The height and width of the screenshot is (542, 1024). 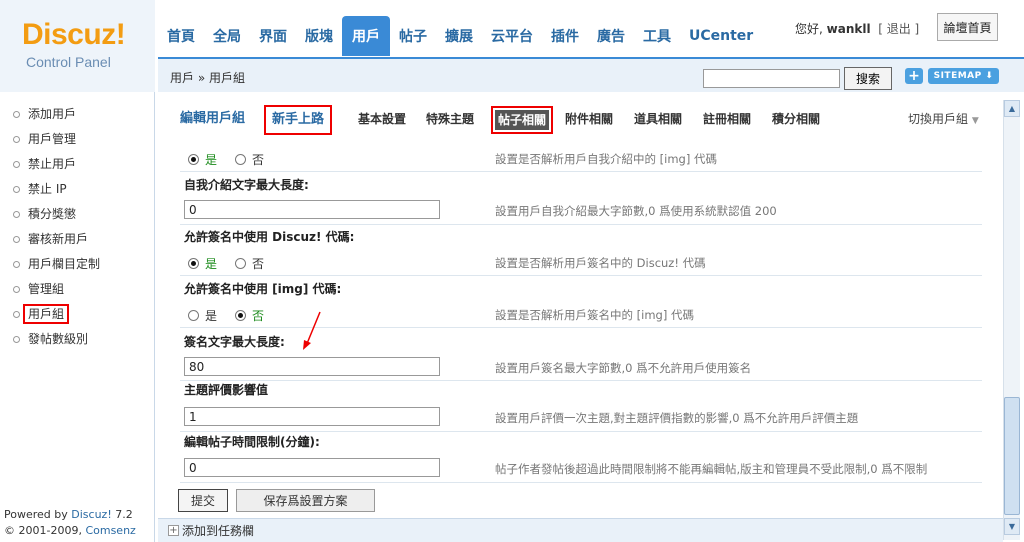 I want to click on scroll-up-icon: ▲, so click(x=1012, y=108).